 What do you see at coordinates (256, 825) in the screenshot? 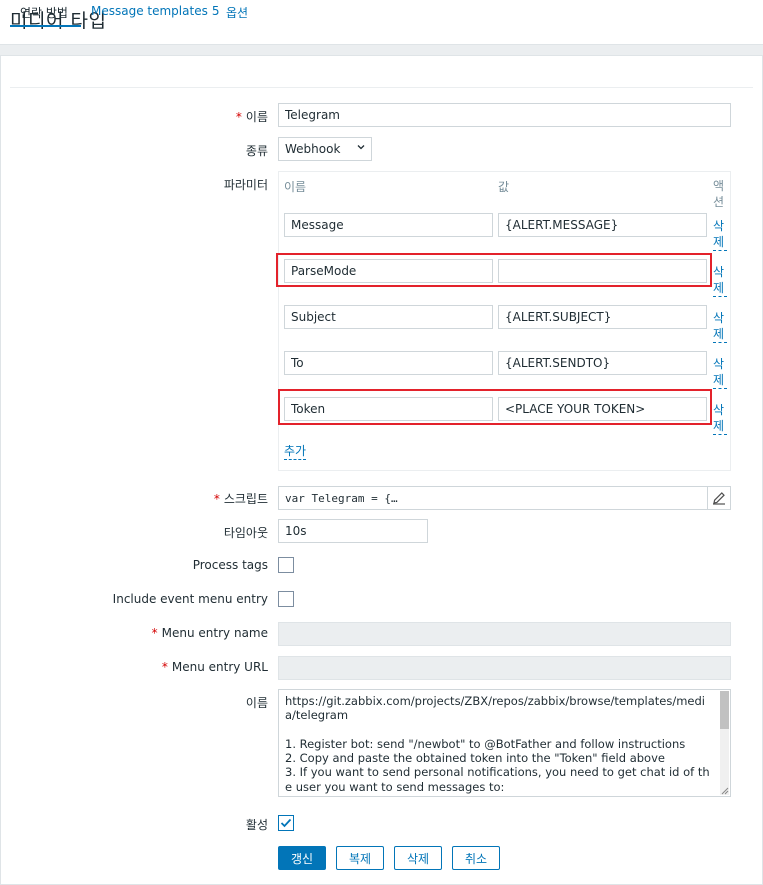
I see `enabled-label: 활성` at bounding box center [256, 825].